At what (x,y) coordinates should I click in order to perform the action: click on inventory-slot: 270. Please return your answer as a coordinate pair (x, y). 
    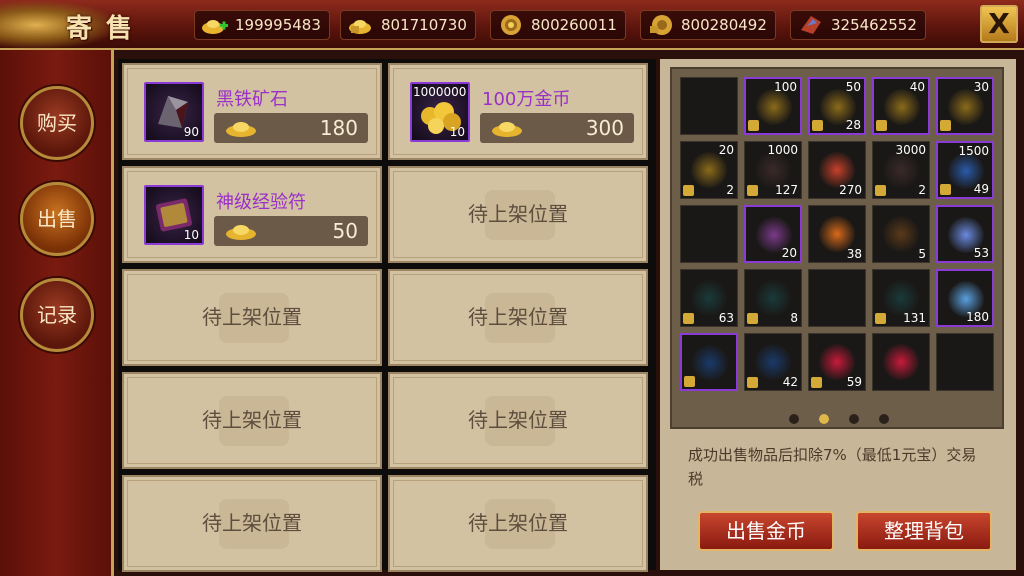
    Looking at the image, I should click on (837, 170).